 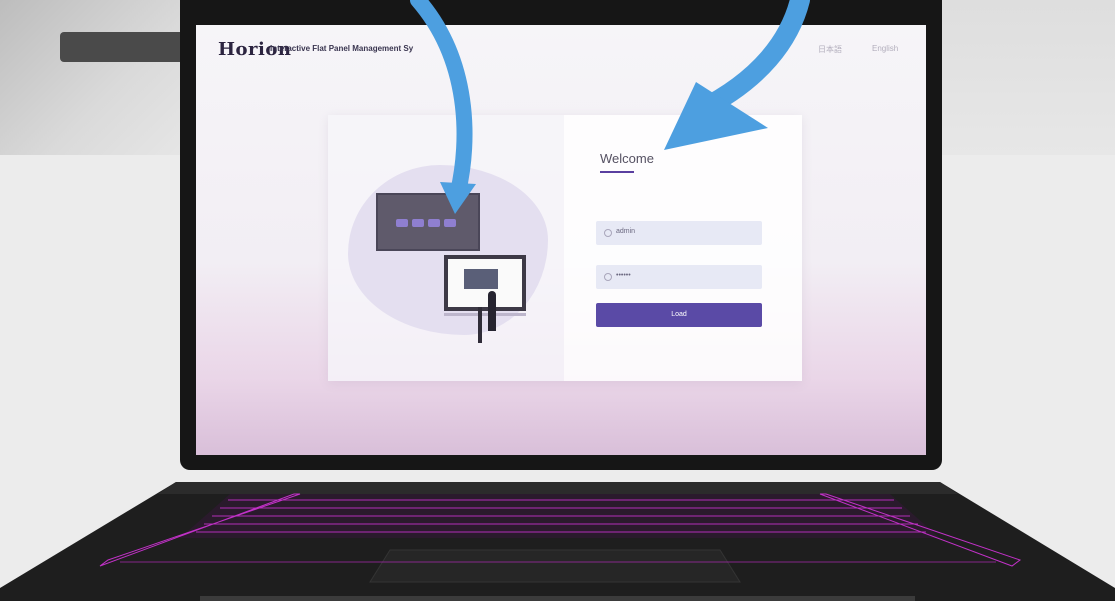 I want to click on callout-arrow-left, so click(x=441, y=100).